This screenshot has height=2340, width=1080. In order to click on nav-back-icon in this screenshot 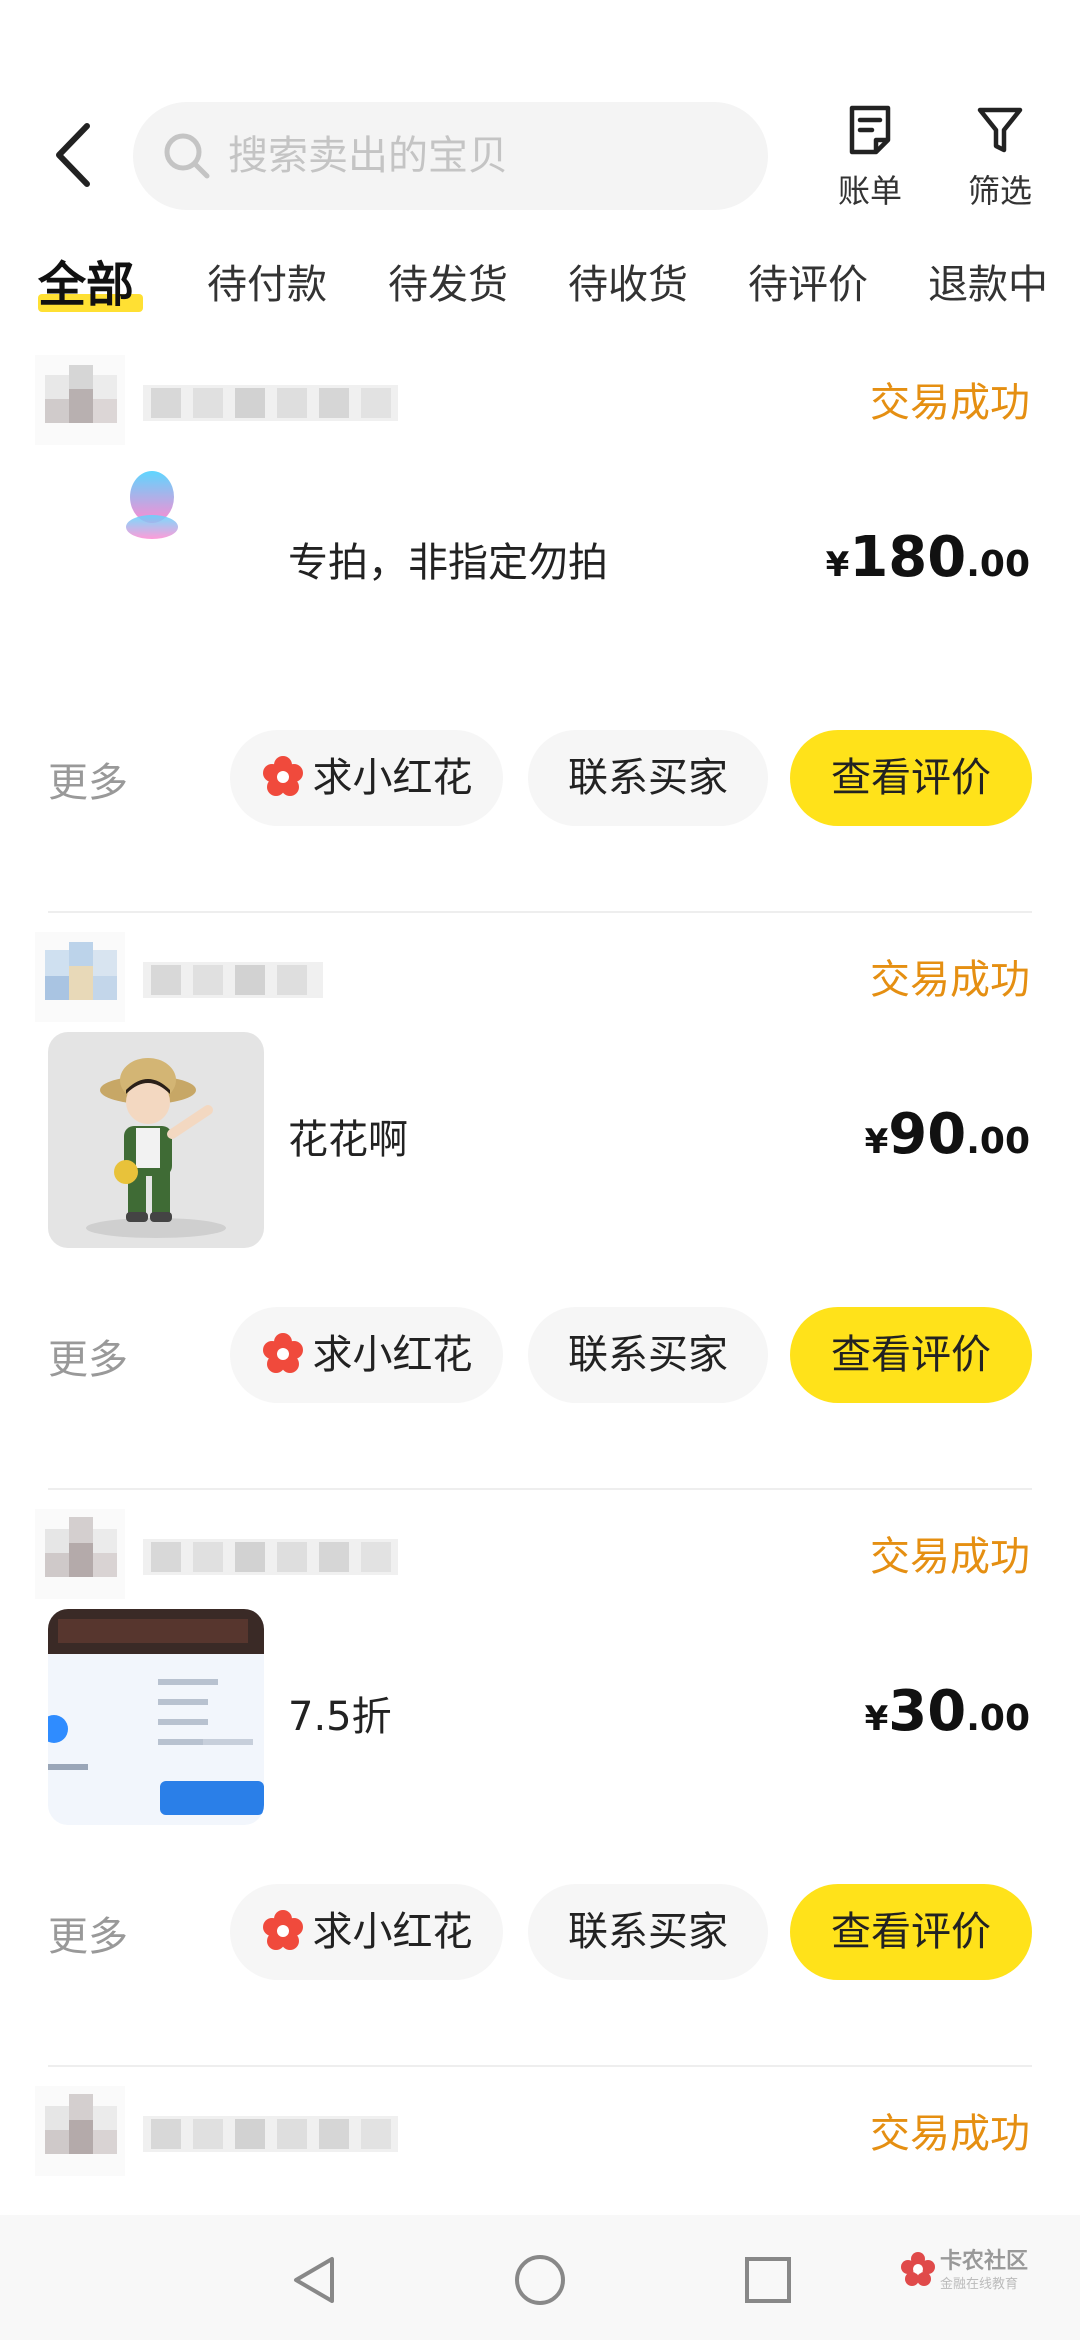, I will do `click(315, 2280)`.